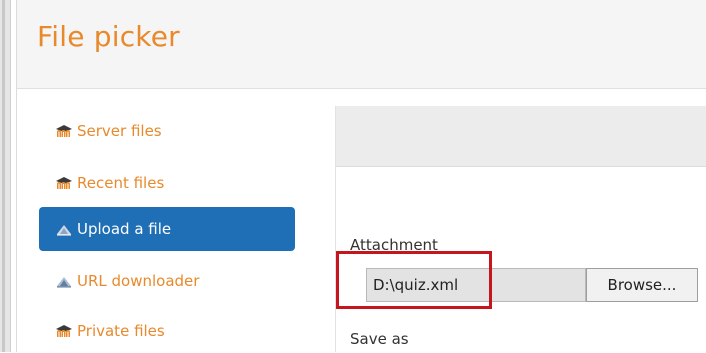 This screenshot has width=706, height=353. I want to click on background-window-border, so click(3, 176).